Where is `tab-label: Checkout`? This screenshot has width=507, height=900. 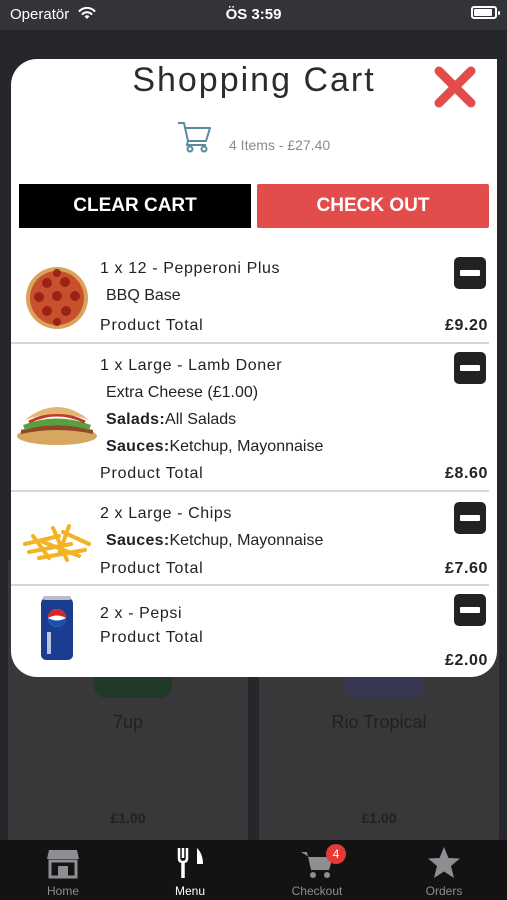 tab-label: Checkout is located at coordinates (317, 891).